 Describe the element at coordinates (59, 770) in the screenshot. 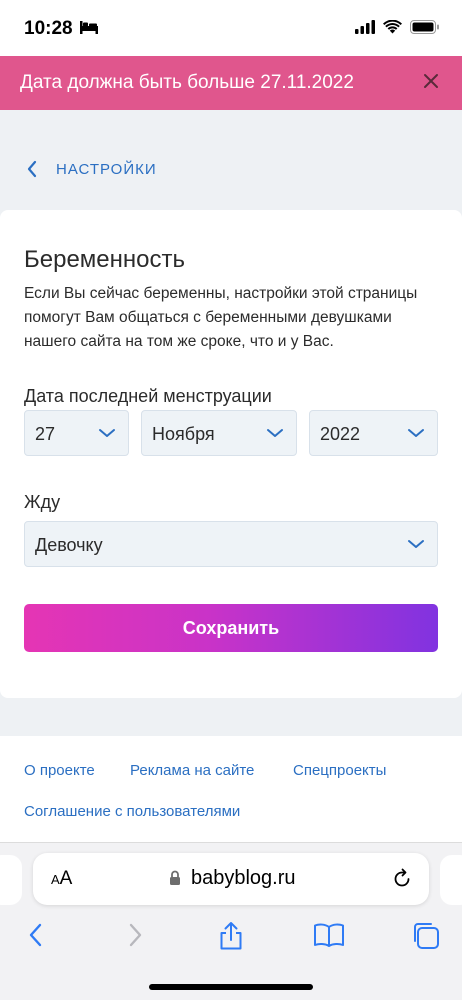

I see `footer-link-about: О проекте` at that location.